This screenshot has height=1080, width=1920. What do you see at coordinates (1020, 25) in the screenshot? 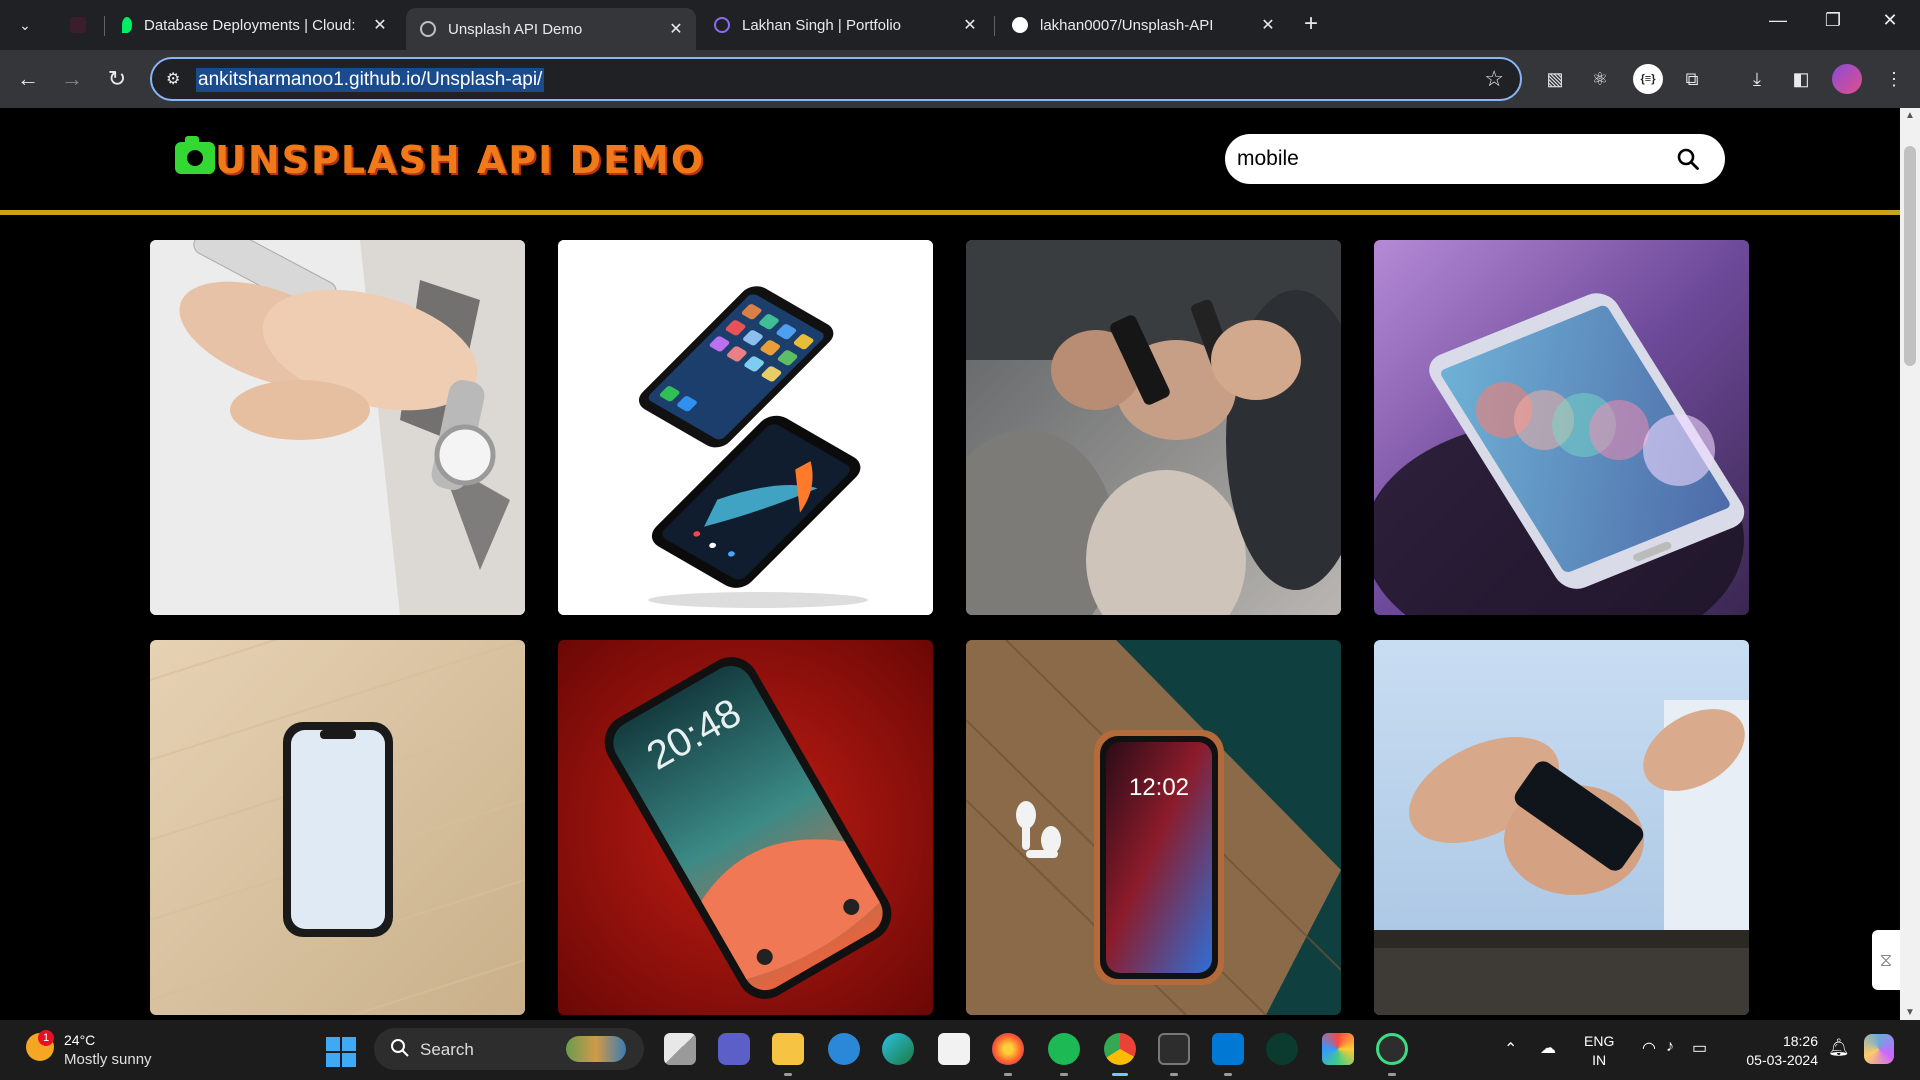
I see `github-icon` at bounding box center [1020, 25].